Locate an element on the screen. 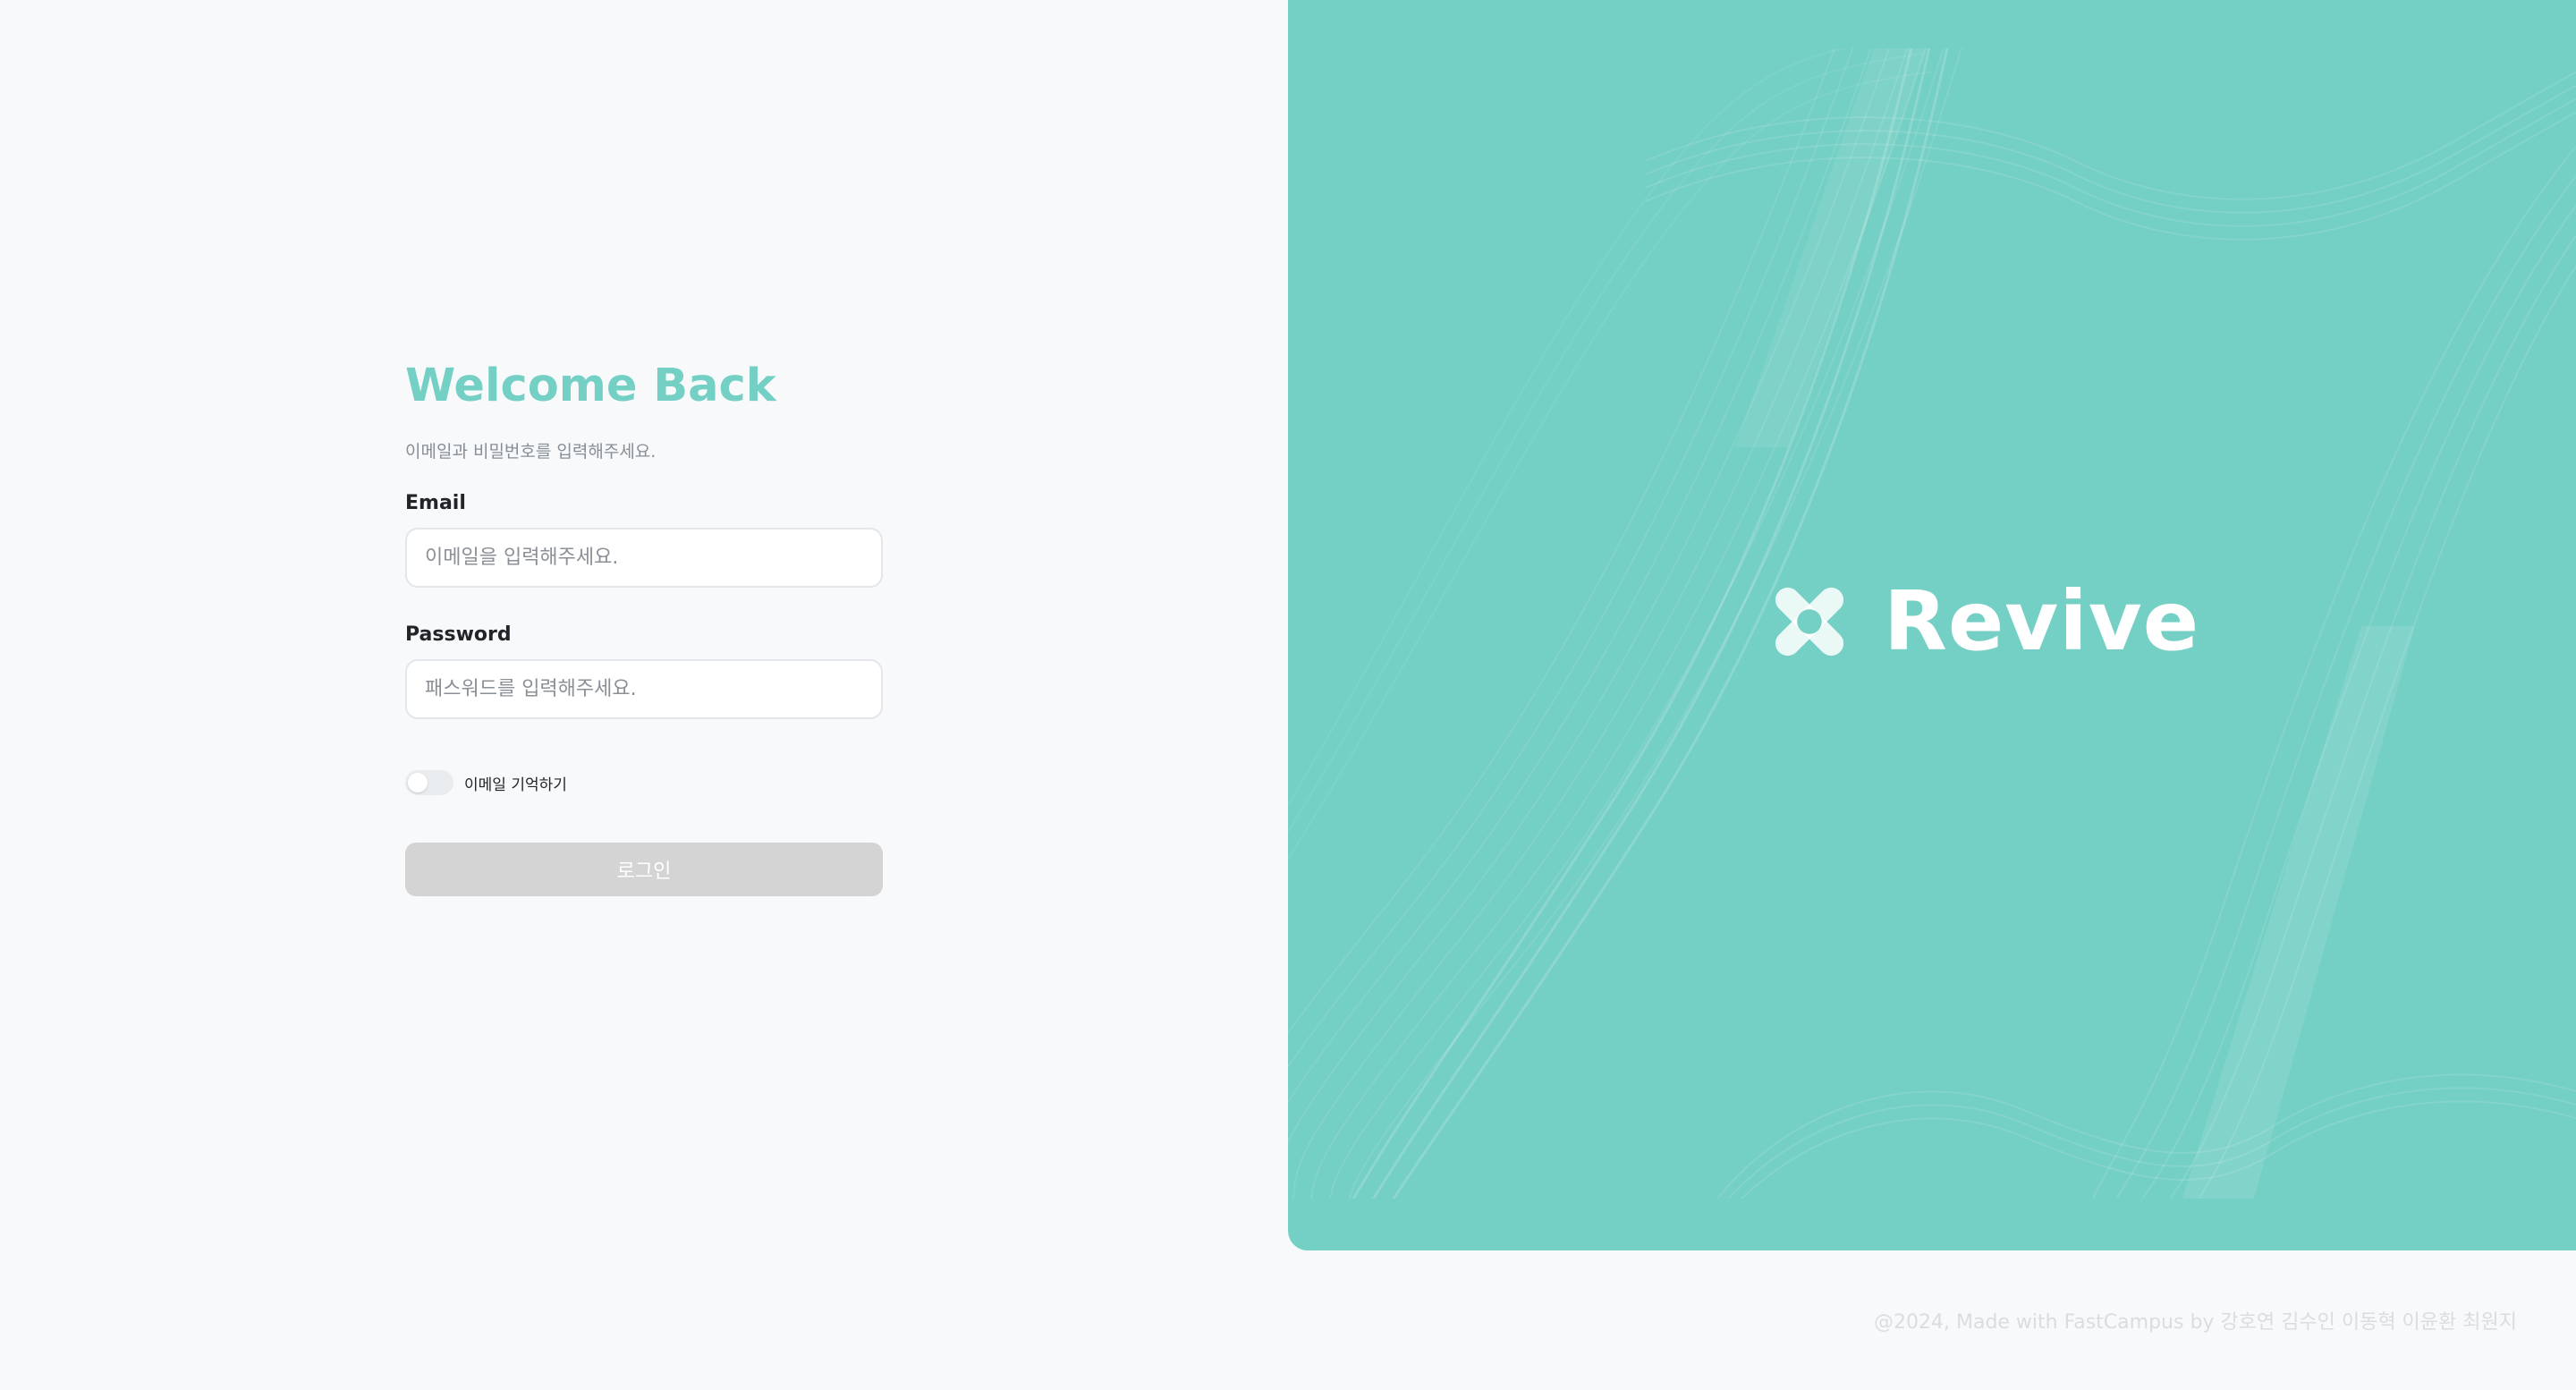 This screenshot has width=2576, height=1390. page-subtitle: 이메일과 비밀번호를 입력해주세요. is located at coordinates (531, 452).